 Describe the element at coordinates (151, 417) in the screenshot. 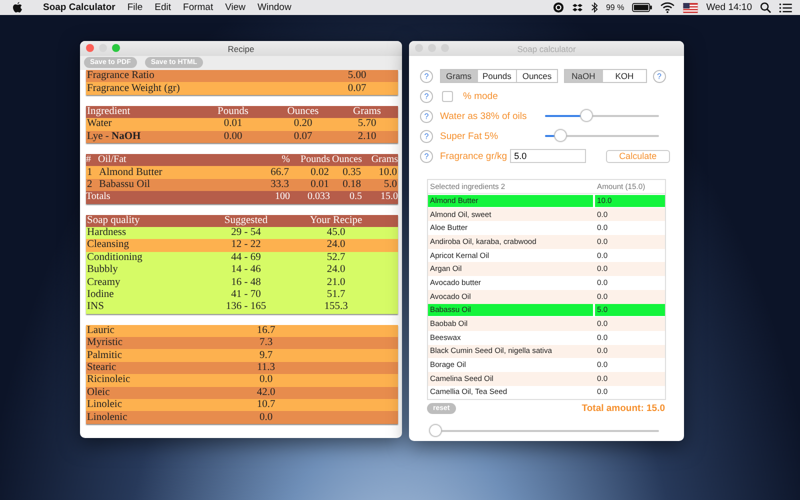

I see `table-cell: Linolenic` at that location.